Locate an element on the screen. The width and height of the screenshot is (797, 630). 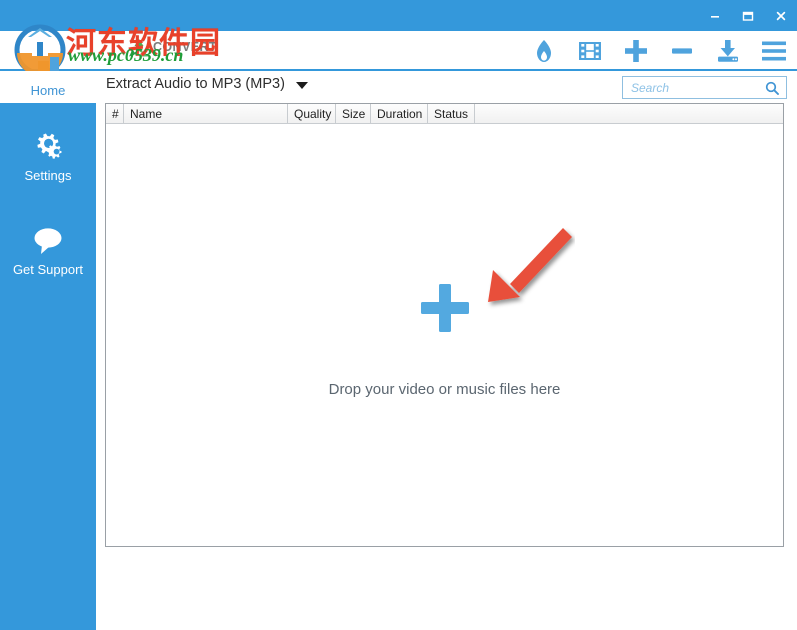
remove-files-button is located at coordinates (682, 51).